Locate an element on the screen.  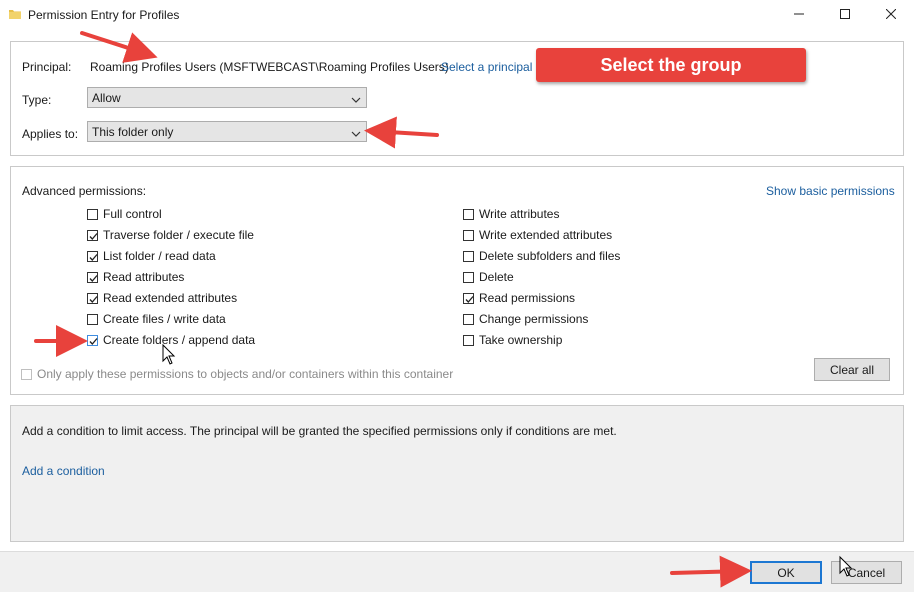
permission-checkbox: Delete is located at coordinates (488, 277).